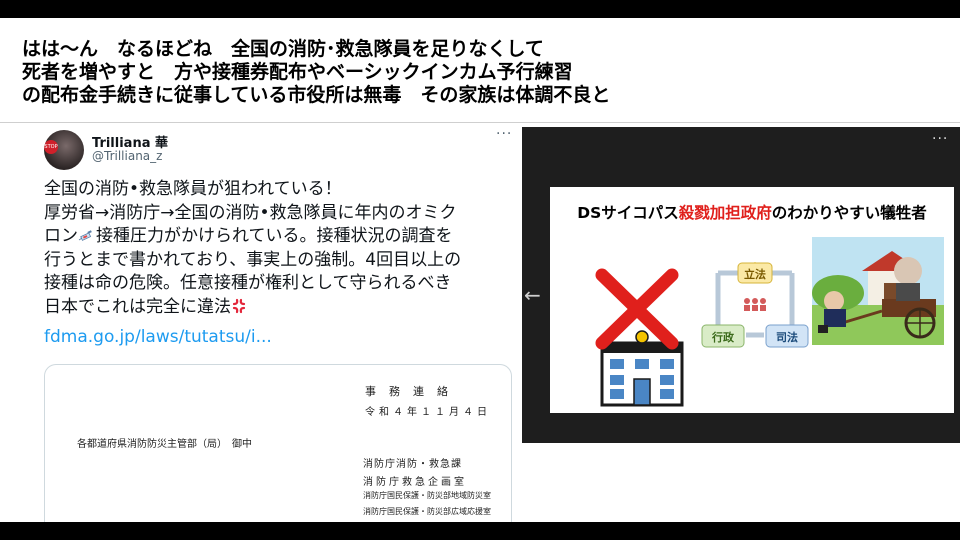  What do you see at coordinates (274, 236) in the screenshot?
I see `tweet-text-fragment: 接種圧力がかけられている。接種状況の調査を` at bounding box center [274, 236].